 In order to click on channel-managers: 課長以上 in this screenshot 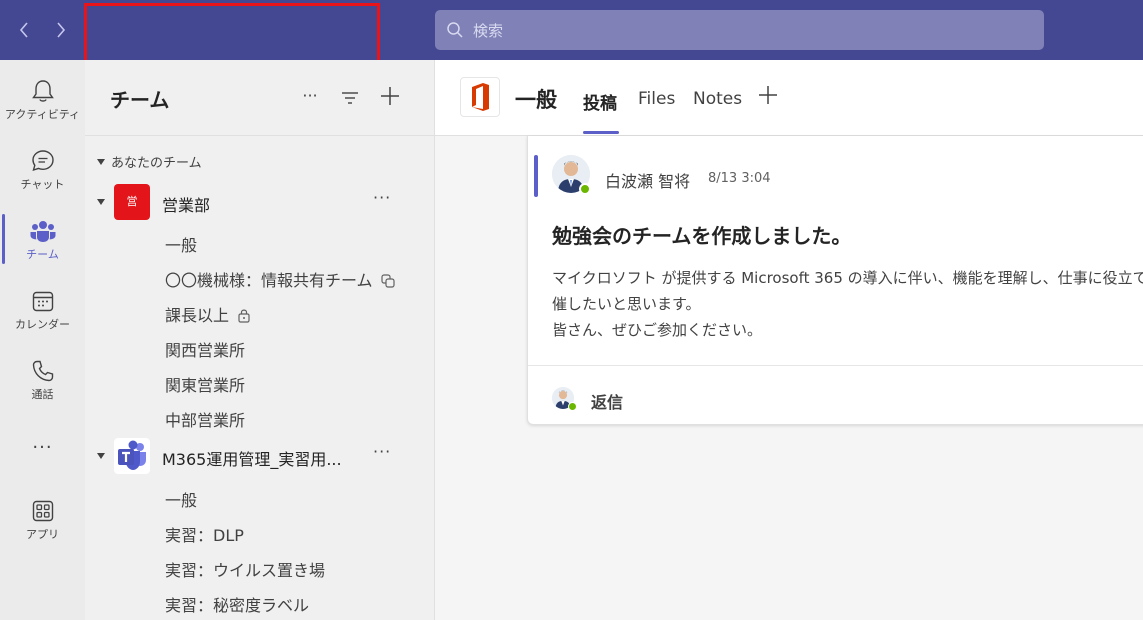, I will do `click(208, 314)`.